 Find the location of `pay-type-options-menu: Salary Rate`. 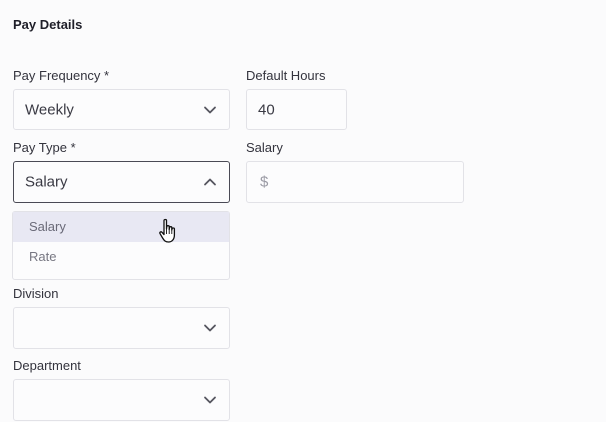

pay-type-options-menu: Salary Rate is located at coordinates (121, 245).